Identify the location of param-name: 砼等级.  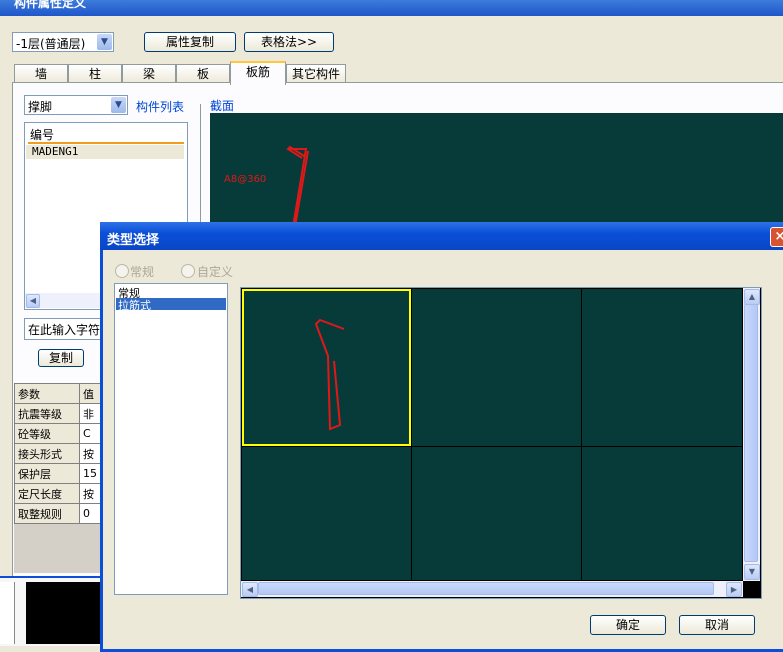
(47, 433).